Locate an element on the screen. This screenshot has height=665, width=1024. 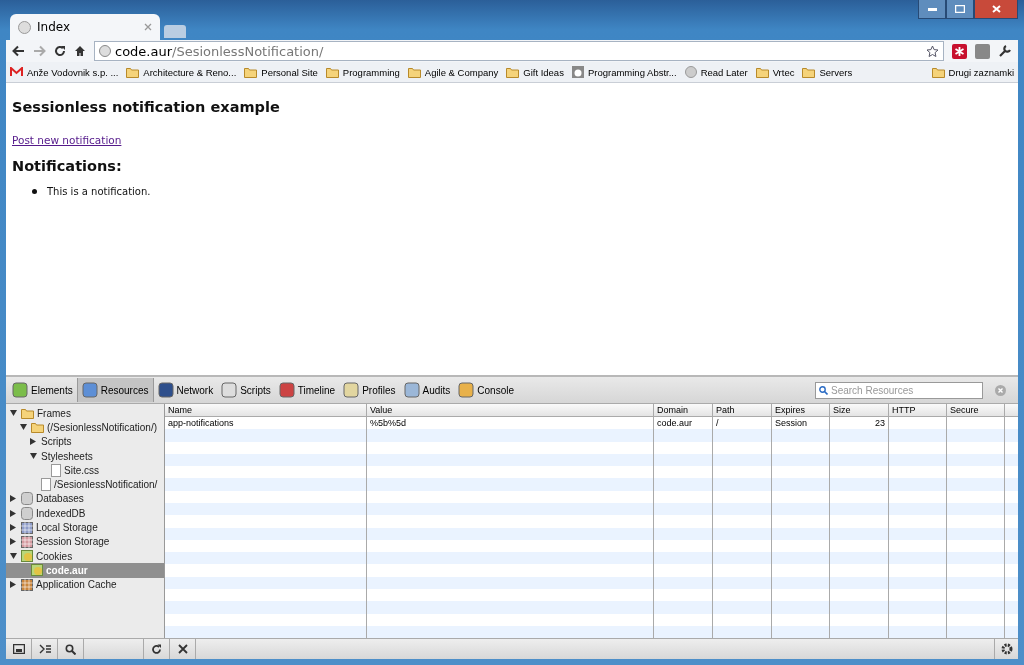
tree-item: IndexedDB is located at coordinates (85, 513).